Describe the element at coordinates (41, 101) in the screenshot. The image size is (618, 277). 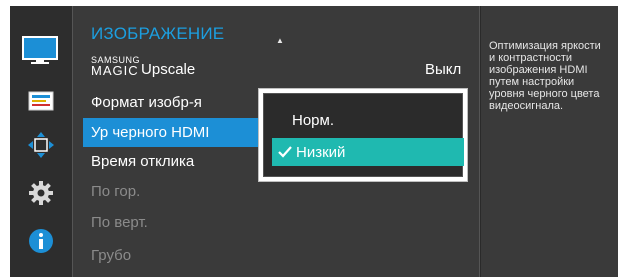
I see `onscreen-display-icon` at that location.